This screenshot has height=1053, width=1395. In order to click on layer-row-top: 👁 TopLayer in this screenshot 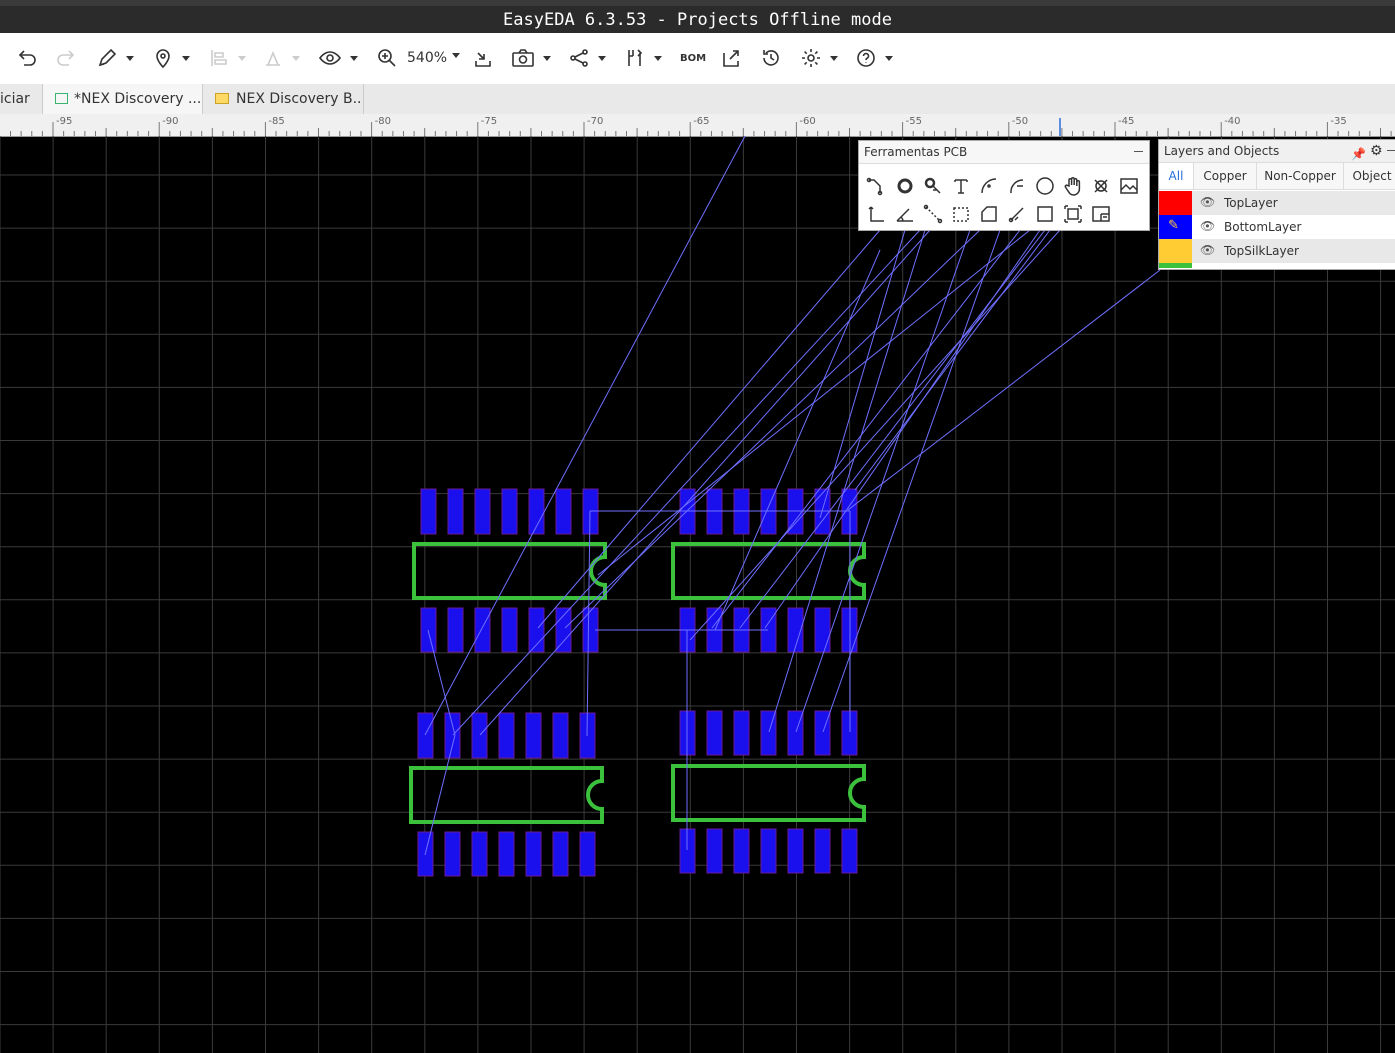, I will do `click(1277, 203)`.